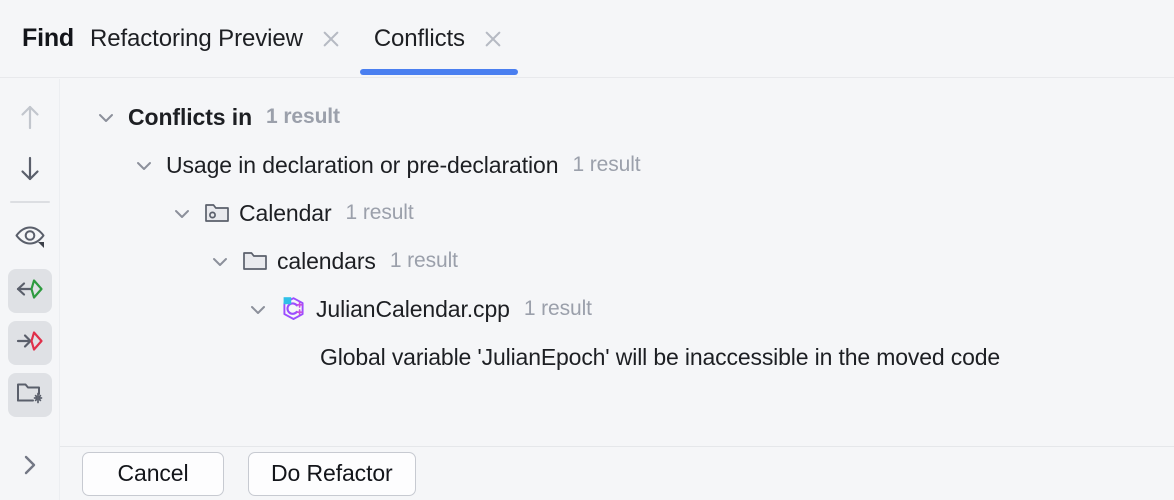 The width and height of the screenshot is (1174, 500). I want to click on tree-node-label: JulianCalendar.cpp, so click(413, 308).